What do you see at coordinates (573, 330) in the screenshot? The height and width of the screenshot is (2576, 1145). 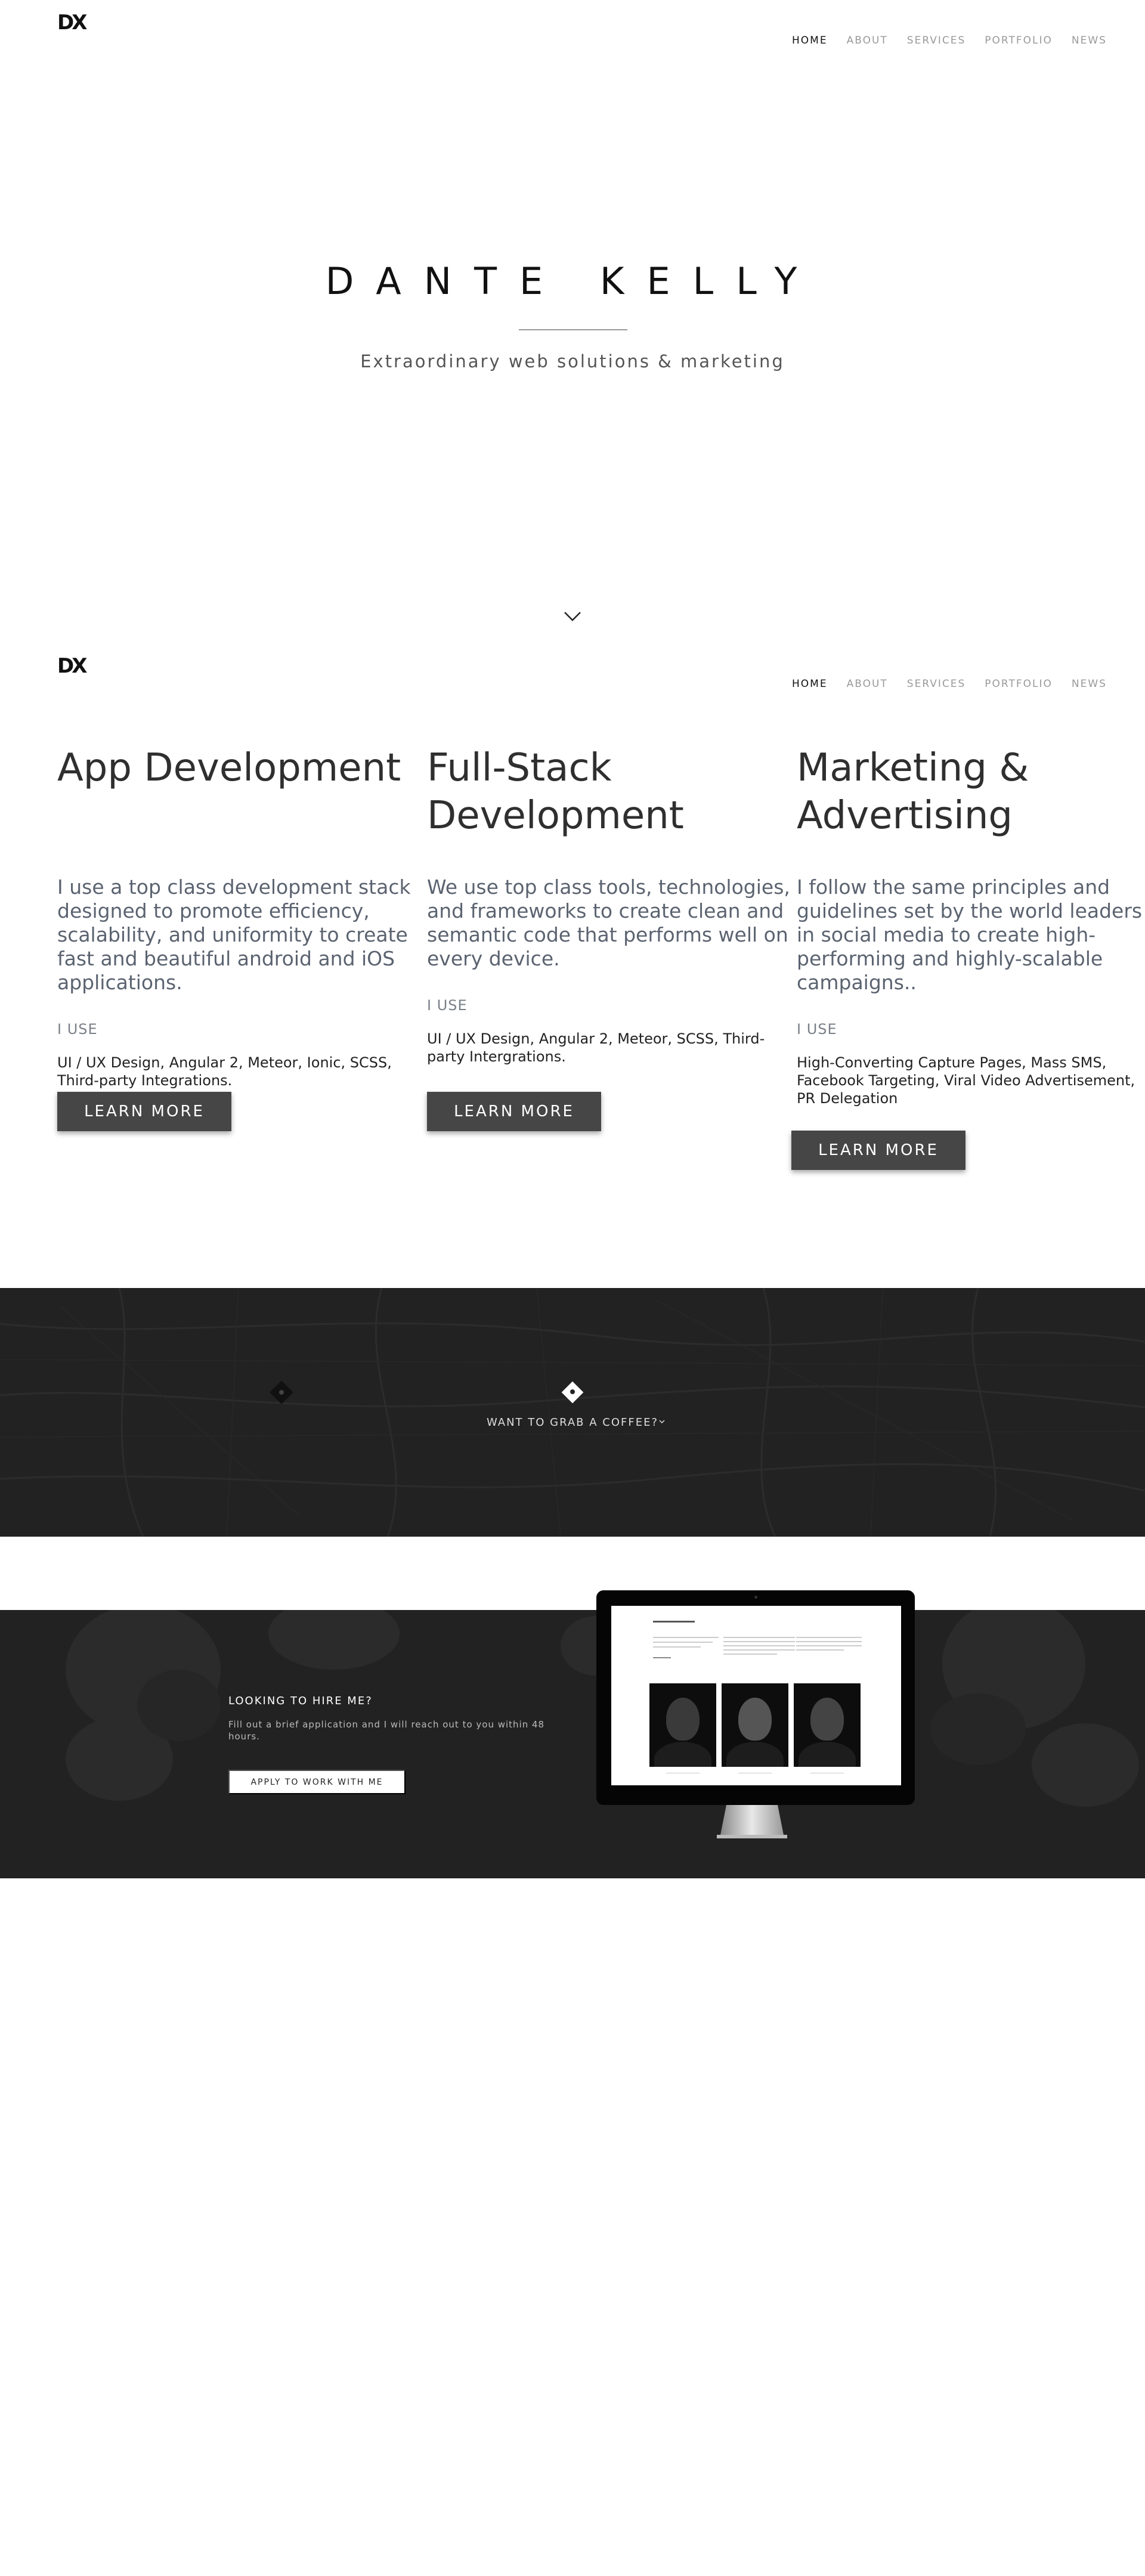 I see `hero-divider` at bounding box center [573, 330].